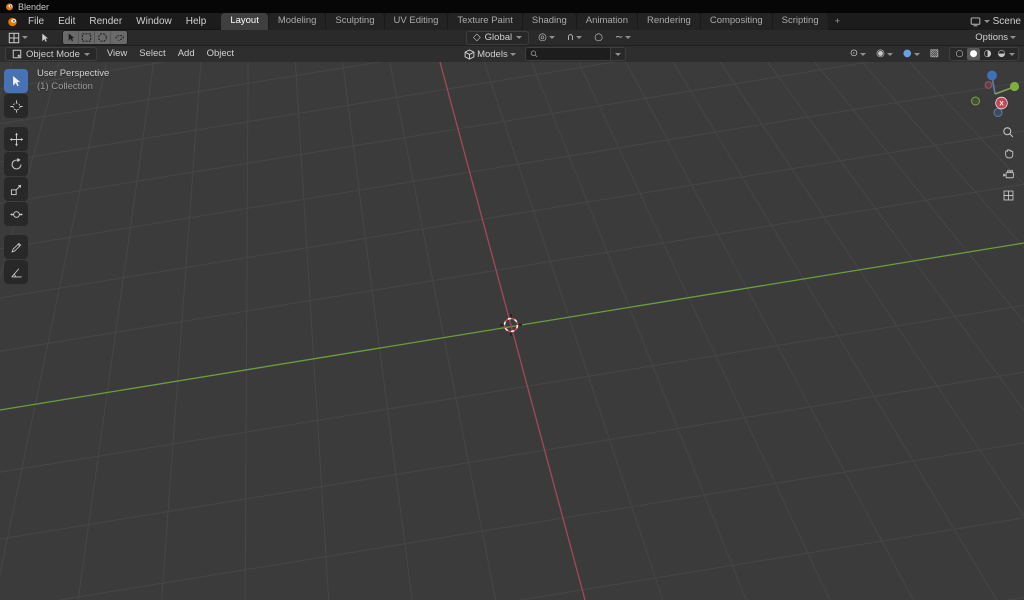 The height and width of the screenshot is (600, 1024). What do you see at coordinates (911, 54) in the screenshot?
I see `show-overlays-dropdown: ●` at bounding box center [911, 54].